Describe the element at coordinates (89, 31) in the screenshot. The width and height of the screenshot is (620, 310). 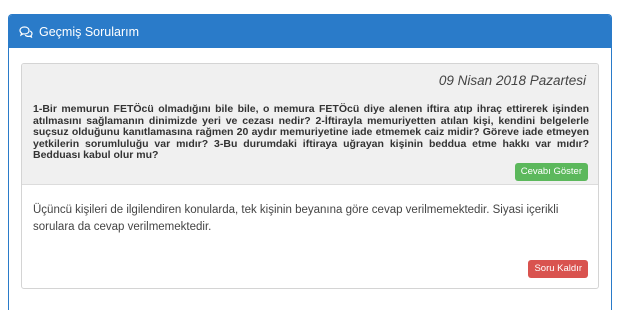
I see `panel-title: Geçmiş Sorularım` at that location.